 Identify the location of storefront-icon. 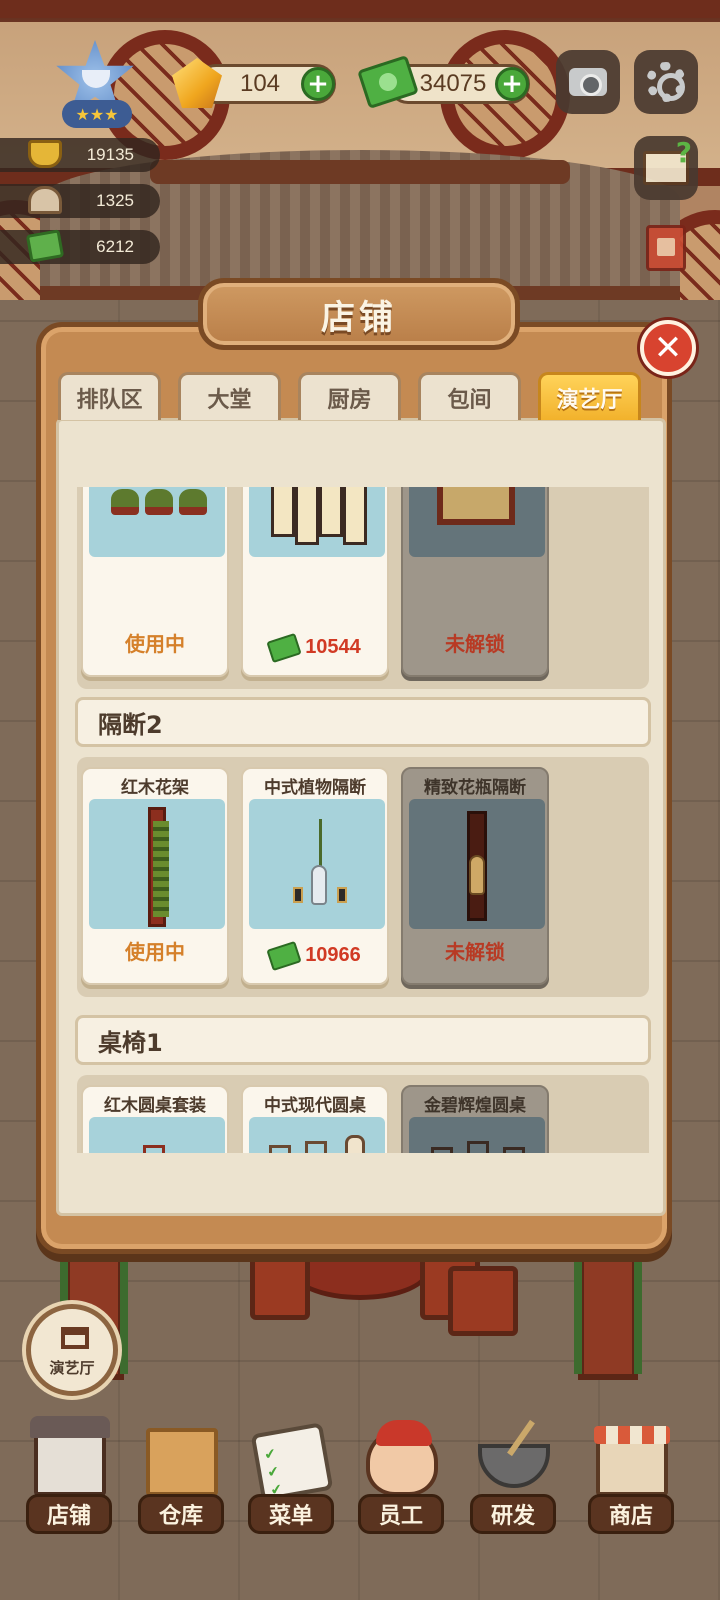
(70, 1456).